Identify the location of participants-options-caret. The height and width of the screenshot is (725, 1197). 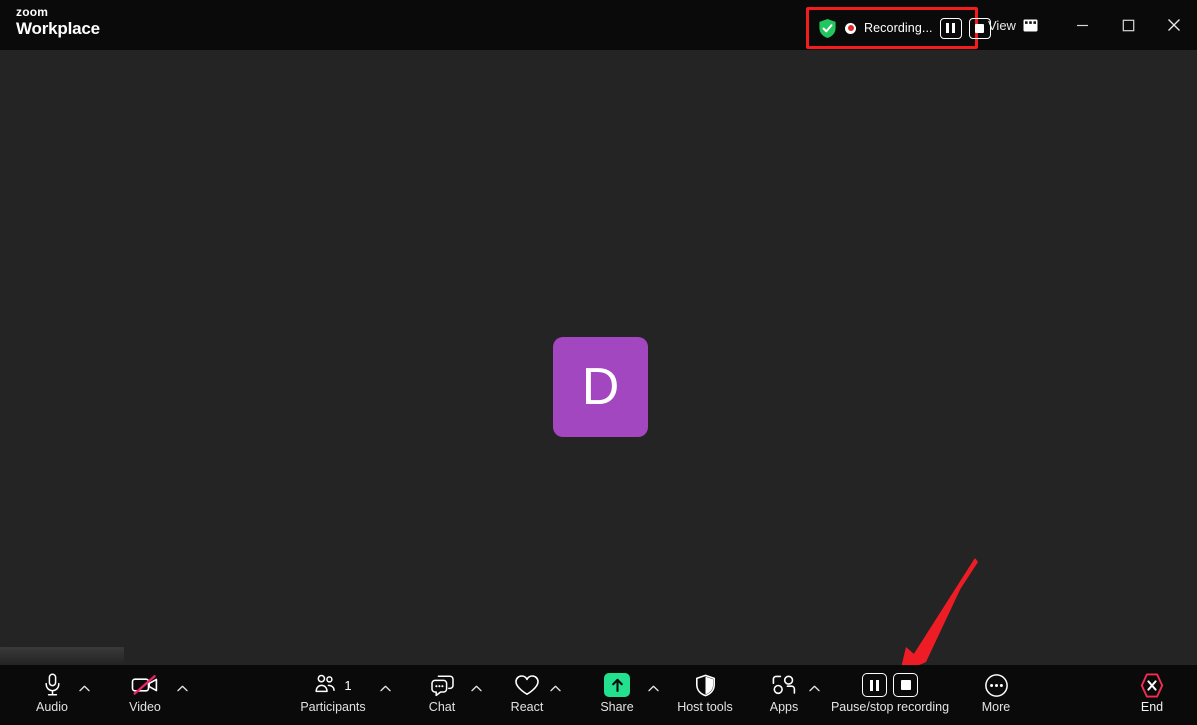
(385, 688).